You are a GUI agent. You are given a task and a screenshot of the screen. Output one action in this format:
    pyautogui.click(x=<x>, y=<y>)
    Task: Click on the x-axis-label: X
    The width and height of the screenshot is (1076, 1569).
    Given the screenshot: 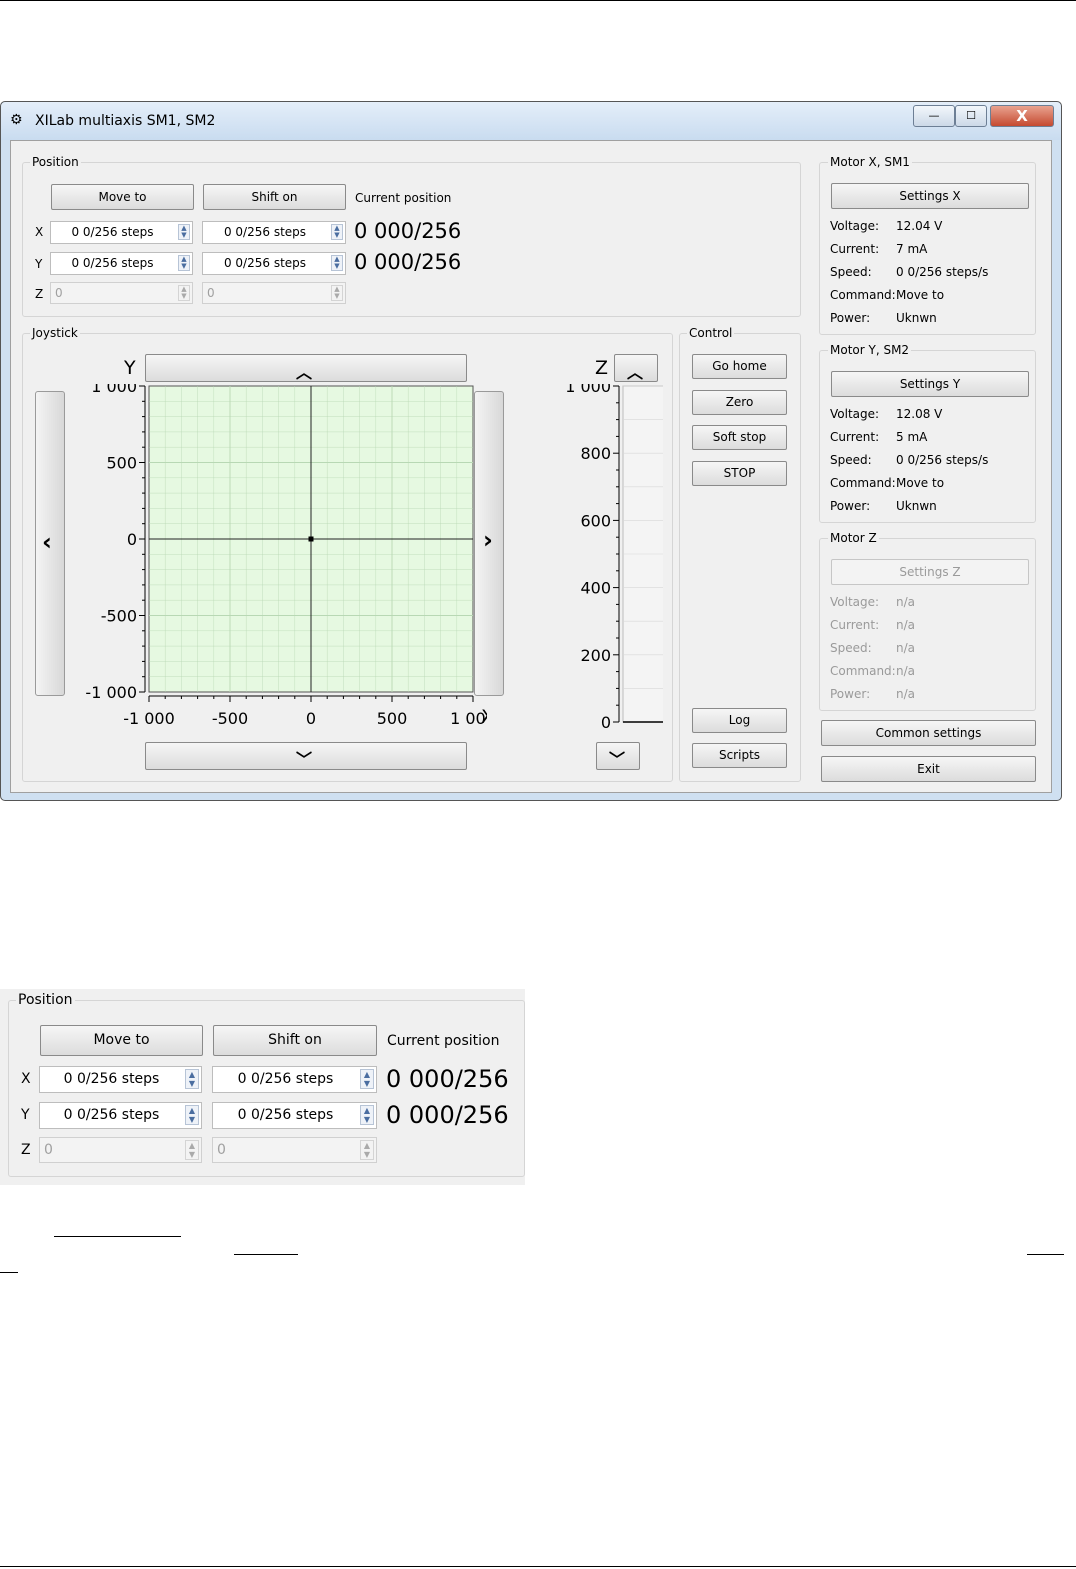 What is the action you would take?
    pyautogui.click(x=484, y=717)
    